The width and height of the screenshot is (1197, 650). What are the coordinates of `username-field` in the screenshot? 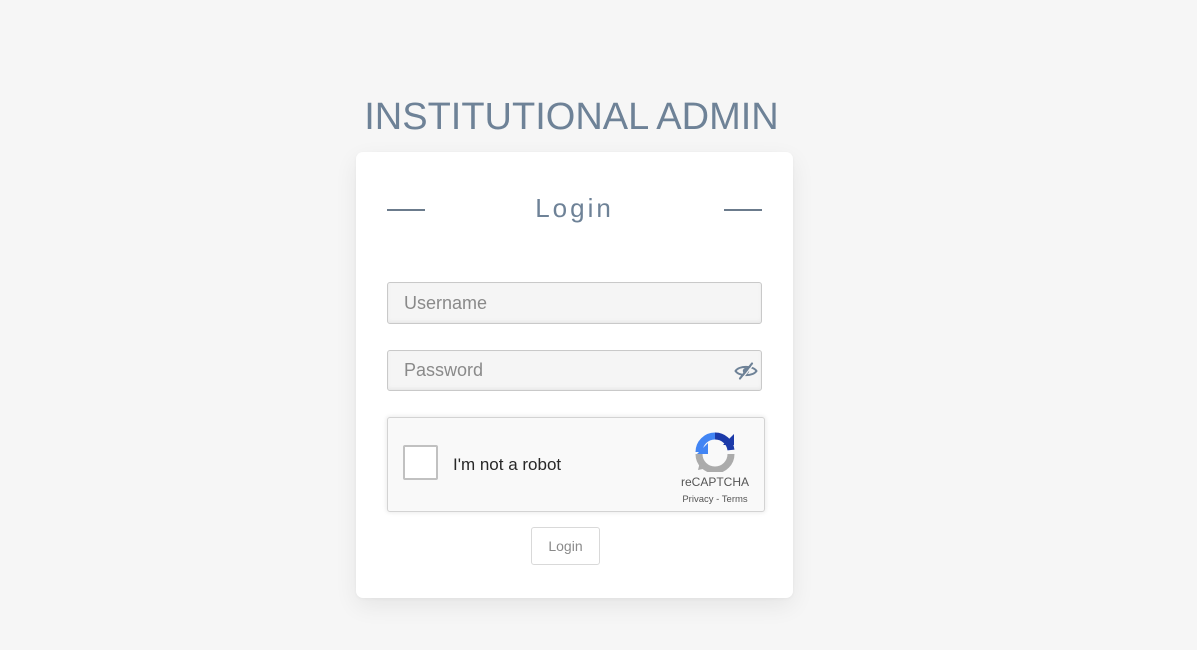 It's located at (574, 303).